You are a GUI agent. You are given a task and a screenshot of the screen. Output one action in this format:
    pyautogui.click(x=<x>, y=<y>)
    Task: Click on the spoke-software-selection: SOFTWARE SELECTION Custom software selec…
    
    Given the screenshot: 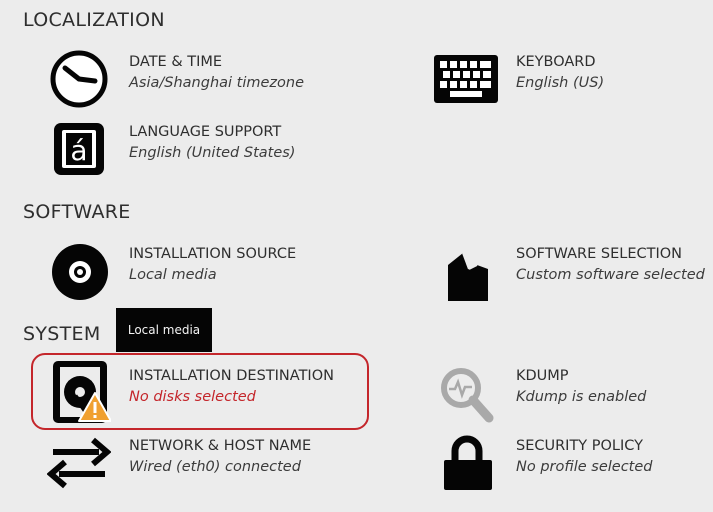 What is the action you would take?
    pyautogui.click(x=573, y=271)
    